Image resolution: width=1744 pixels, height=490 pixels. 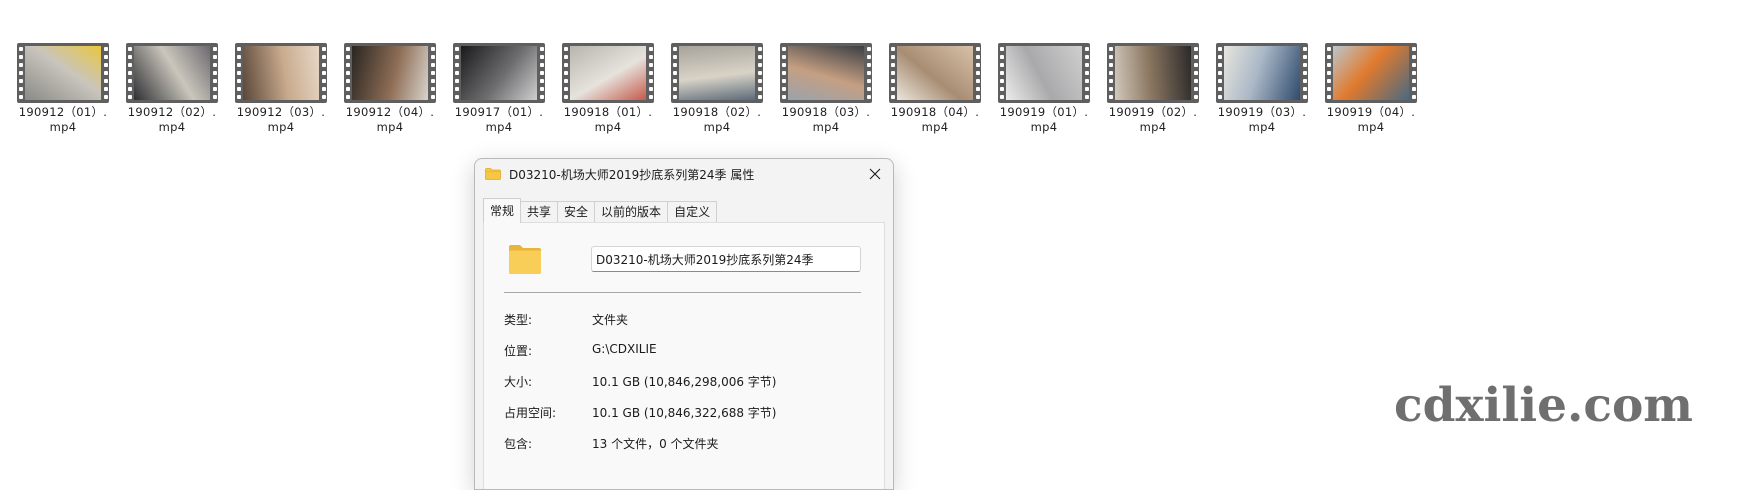 I want to click on file-name-line1: 190918（04）., so click(x=935, y=112).